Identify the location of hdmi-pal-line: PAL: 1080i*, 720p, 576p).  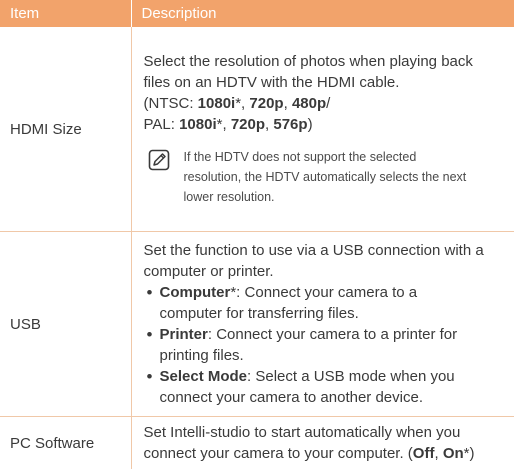
(324, 124).